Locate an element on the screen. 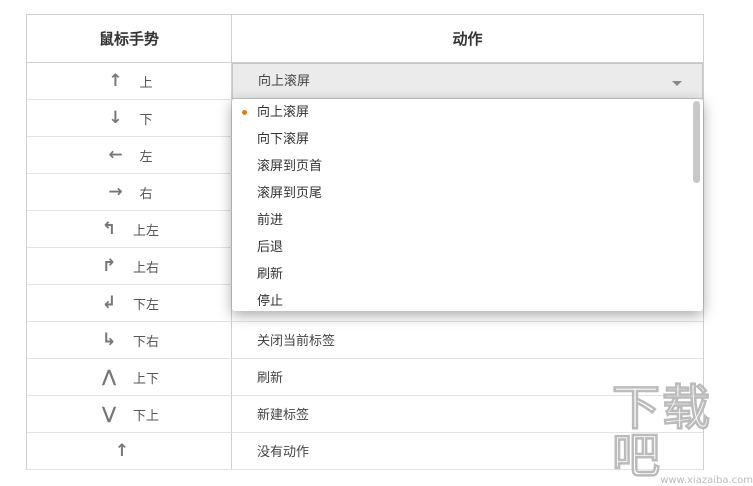 Image resolution: width=753 pixels, height=486 pixels. table-row: ↳ 下右 关闭当前标签 is located at coordinates (365, 340).